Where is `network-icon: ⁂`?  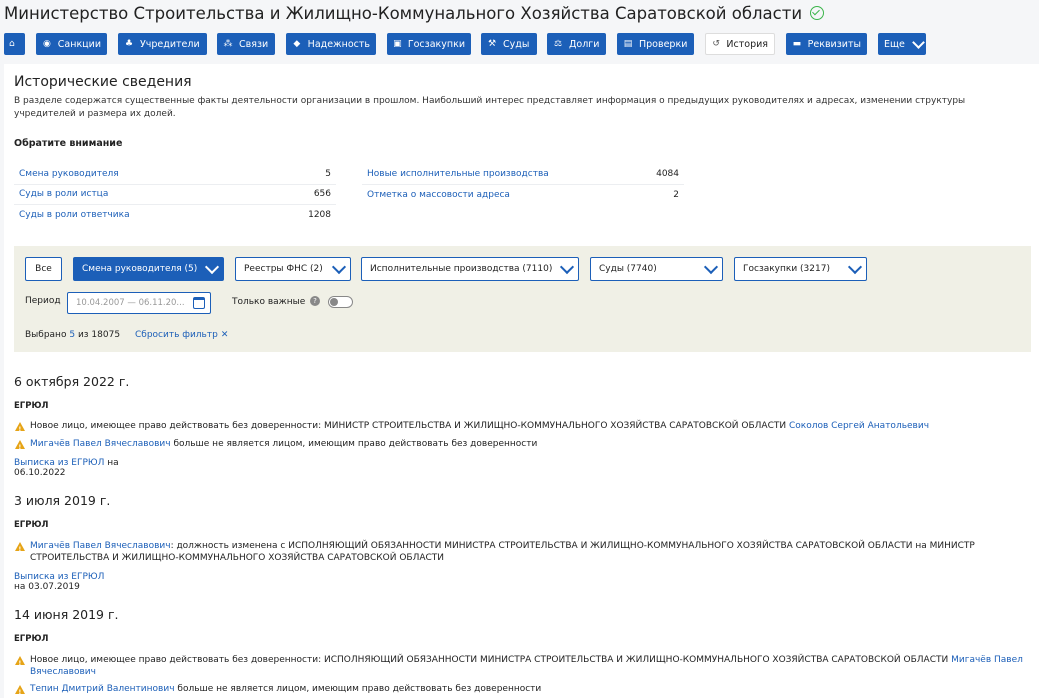
network-icon: ⁂ is located at coordinates (228, 44).